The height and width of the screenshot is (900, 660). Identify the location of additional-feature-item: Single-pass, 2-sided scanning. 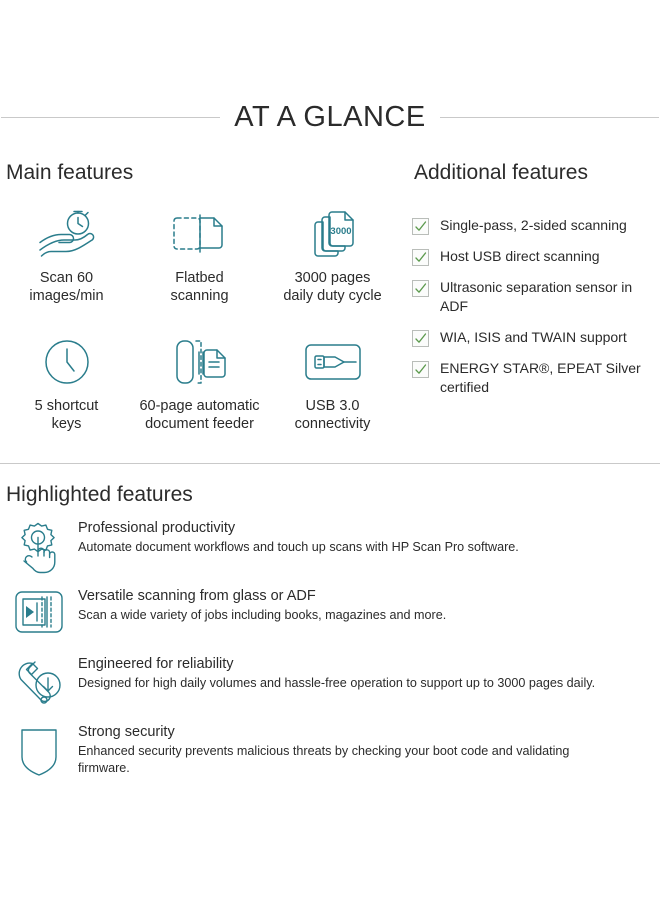
(535, 225).